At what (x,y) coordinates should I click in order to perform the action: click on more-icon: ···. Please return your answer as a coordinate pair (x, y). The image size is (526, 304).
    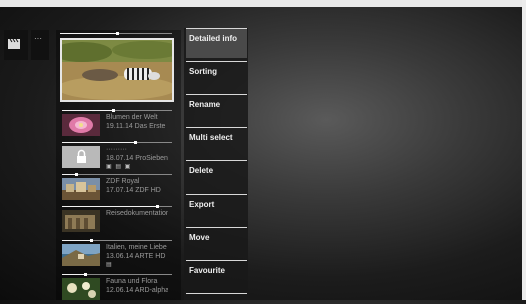
    Looking at the image, I should click on (38, 38).